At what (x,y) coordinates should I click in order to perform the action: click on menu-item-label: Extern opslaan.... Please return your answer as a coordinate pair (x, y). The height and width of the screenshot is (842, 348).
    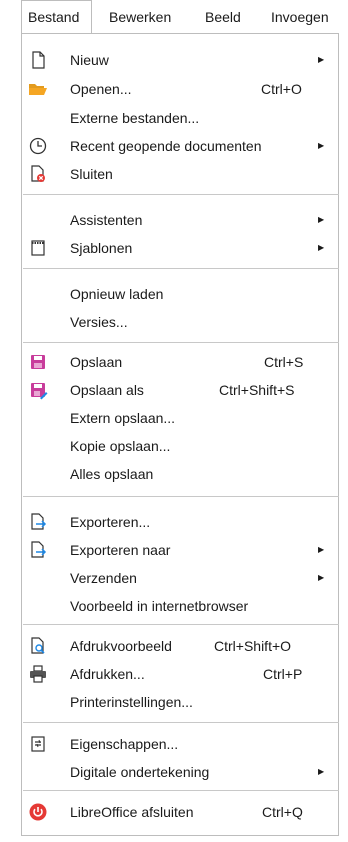
    Looking at the image, I should click on (123, 418).